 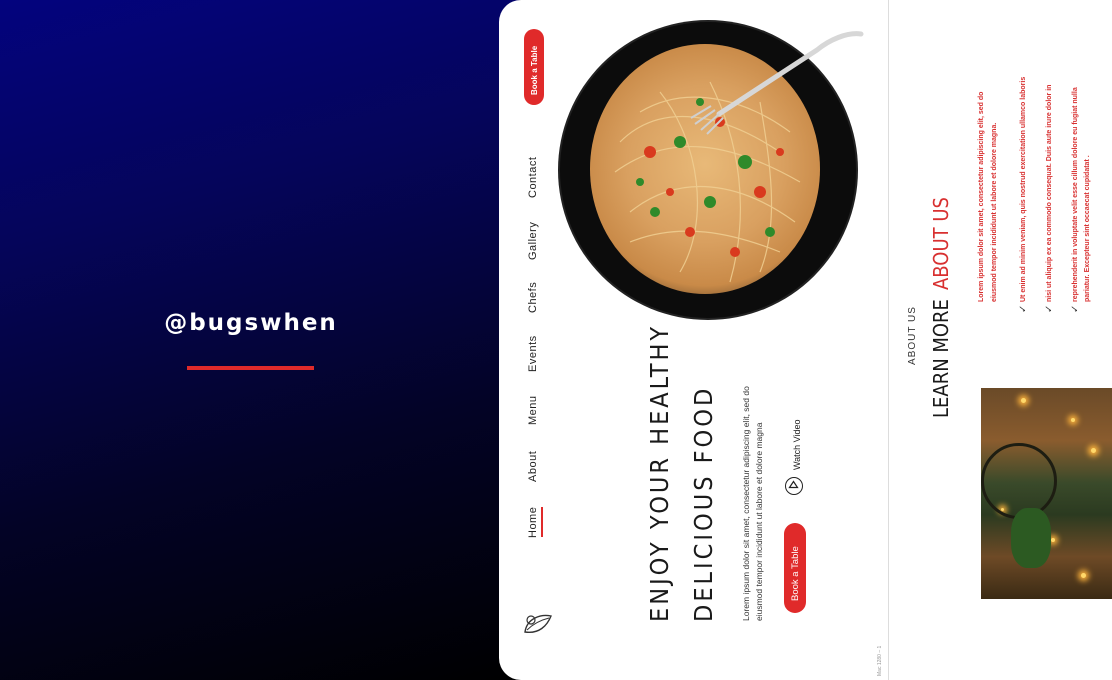 What do you see at coordinates (251, 323) in the screenshot?
I see `watermark-handle: @bugswhen` at bounding box center [251, 323].